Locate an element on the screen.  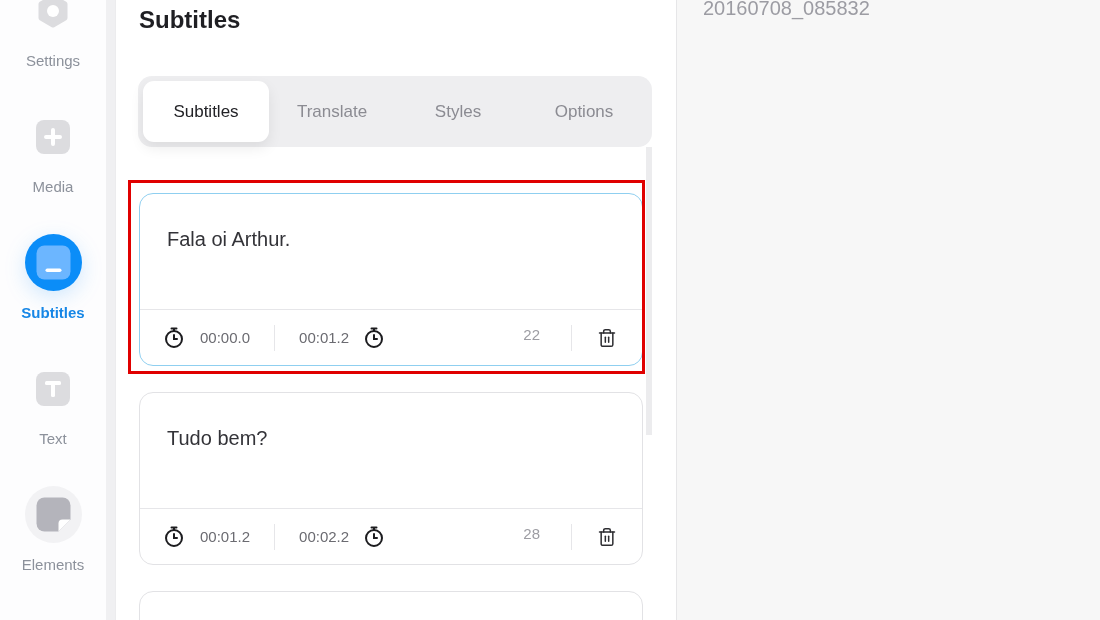
start-time: 00:01.2 is located at coordinates (225, 536).